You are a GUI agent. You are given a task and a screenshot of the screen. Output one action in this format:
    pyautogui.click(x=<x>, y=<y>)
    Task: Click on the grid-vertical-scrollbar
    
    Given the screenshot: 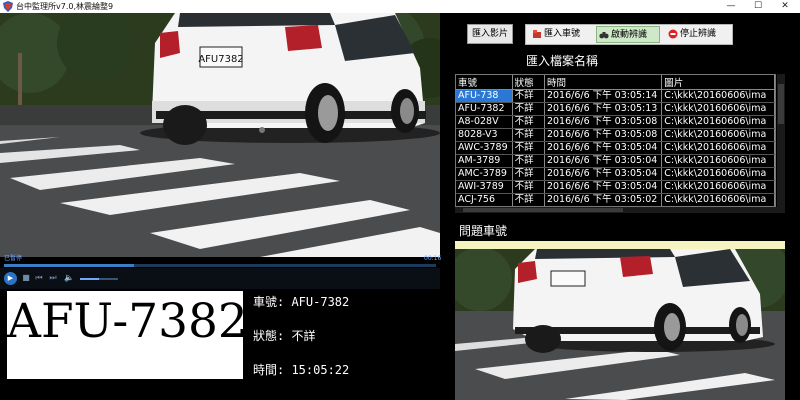 What is the action you would take?
    pyautogui.click(x=781, y=140)
    